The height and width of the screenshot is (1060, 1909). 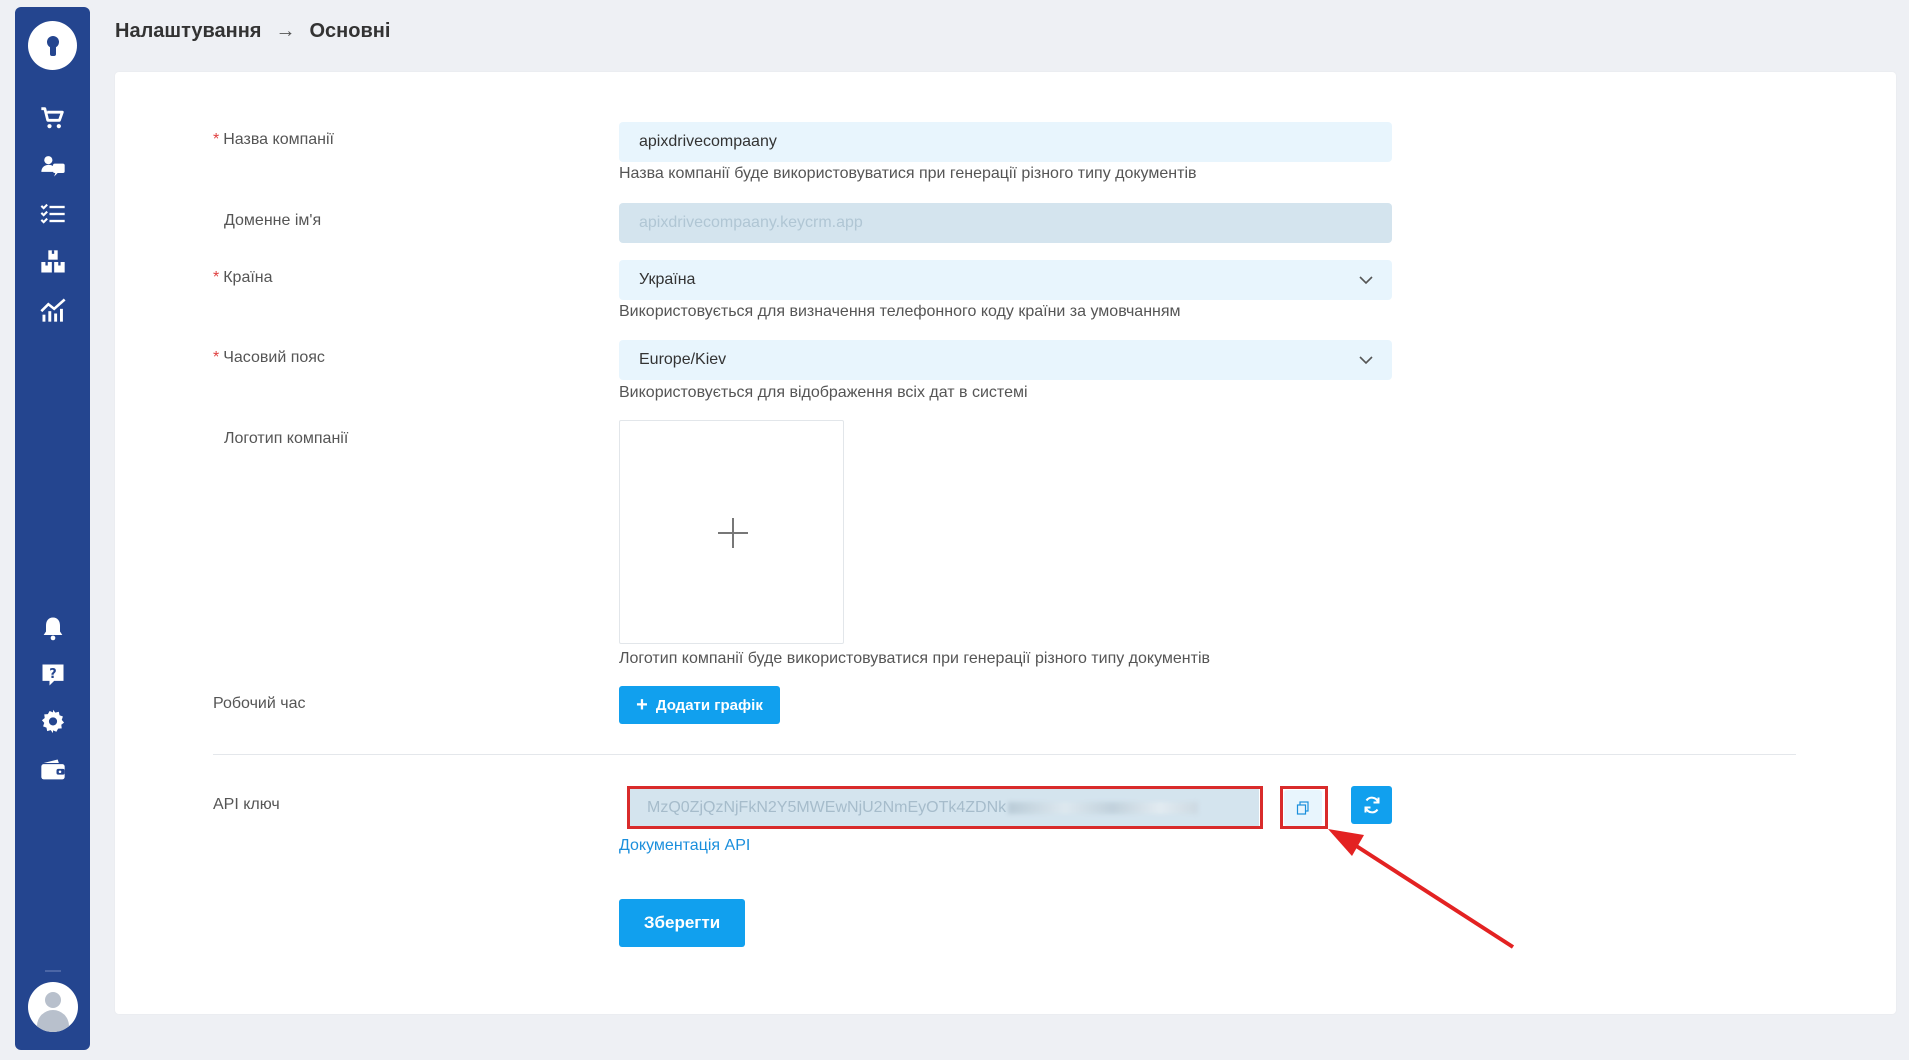 What do you see at coordinates (273, 139) in the screenshot?
I see `company-name-label: * Назва компанії` at bounding box center [273, 139].